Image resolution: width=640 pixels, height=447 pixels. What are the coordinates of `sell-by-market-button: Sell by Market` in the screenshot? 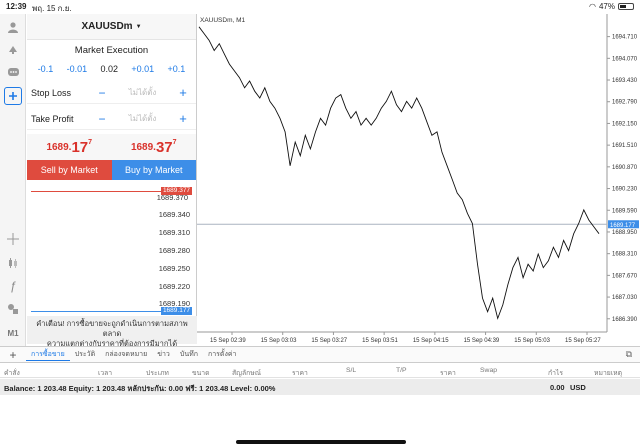 It's located at (69, 170).